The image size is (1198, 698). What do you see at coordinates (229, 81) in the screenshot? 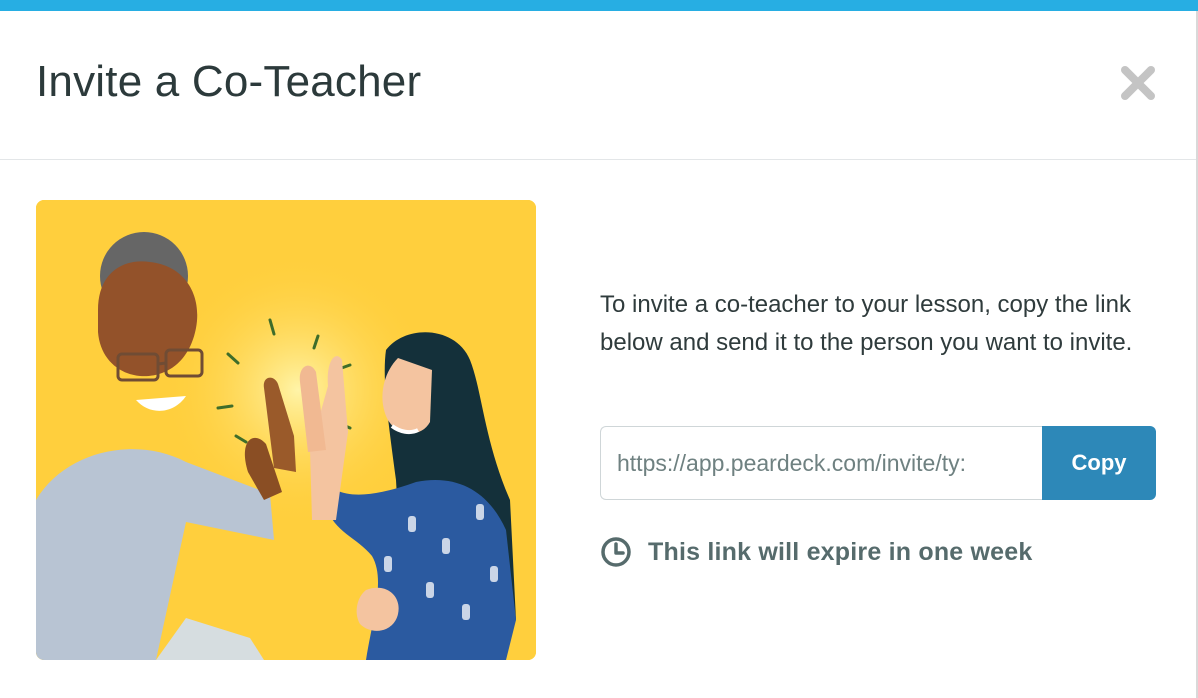
I see `modal-title: Invite a Co-Teacher` at bounding box center [229, 81].